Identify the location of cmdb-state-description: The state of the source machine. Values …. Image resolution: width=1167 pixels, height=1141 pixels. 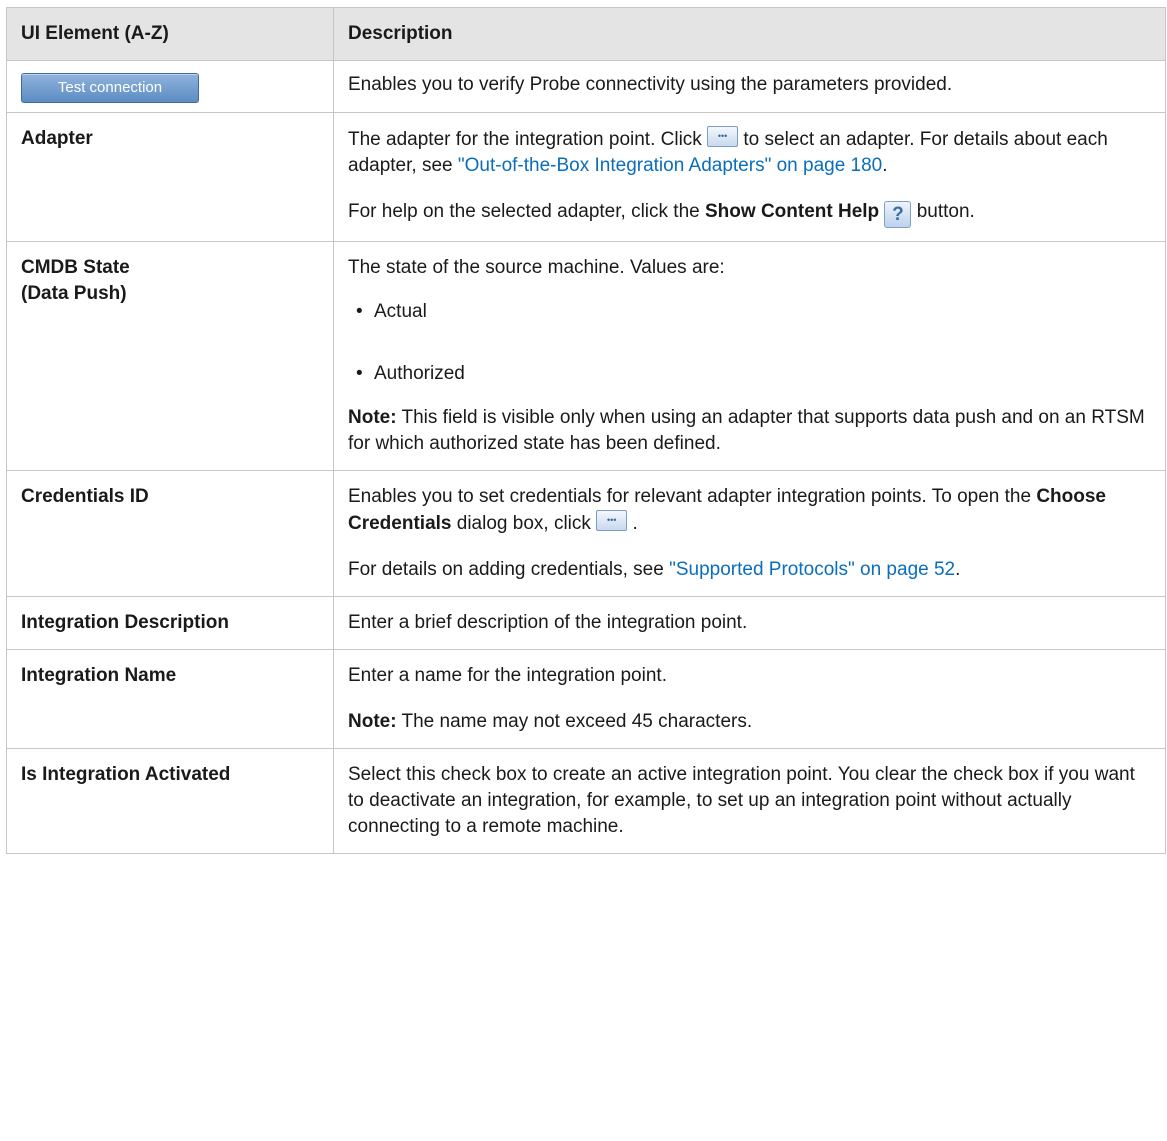
(749, 356).